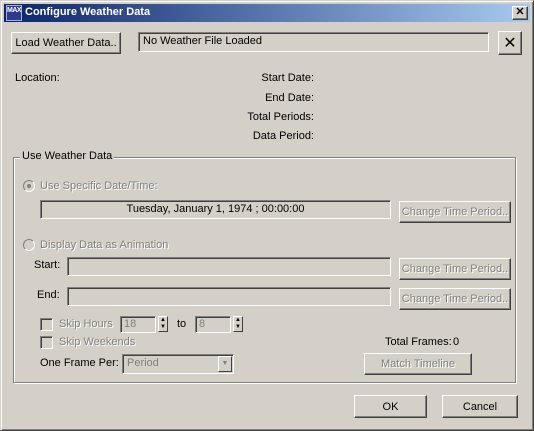 The width and height of the screenshot is (534, 431). What do you see at coordinates (99, 186) in the screenshot?
I see `use-specific-datetime-label: Use Specific Date/Time:` at bounding box center [99, 186].